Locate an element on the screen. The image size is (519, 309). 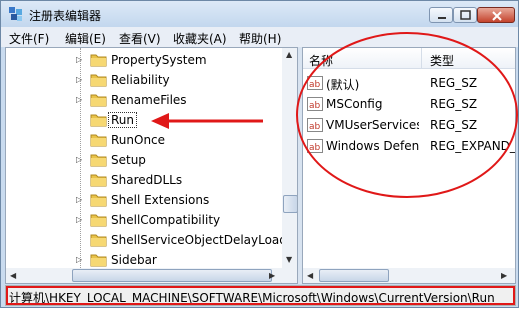
status-highlight-box is located at coordinates (260, 295).